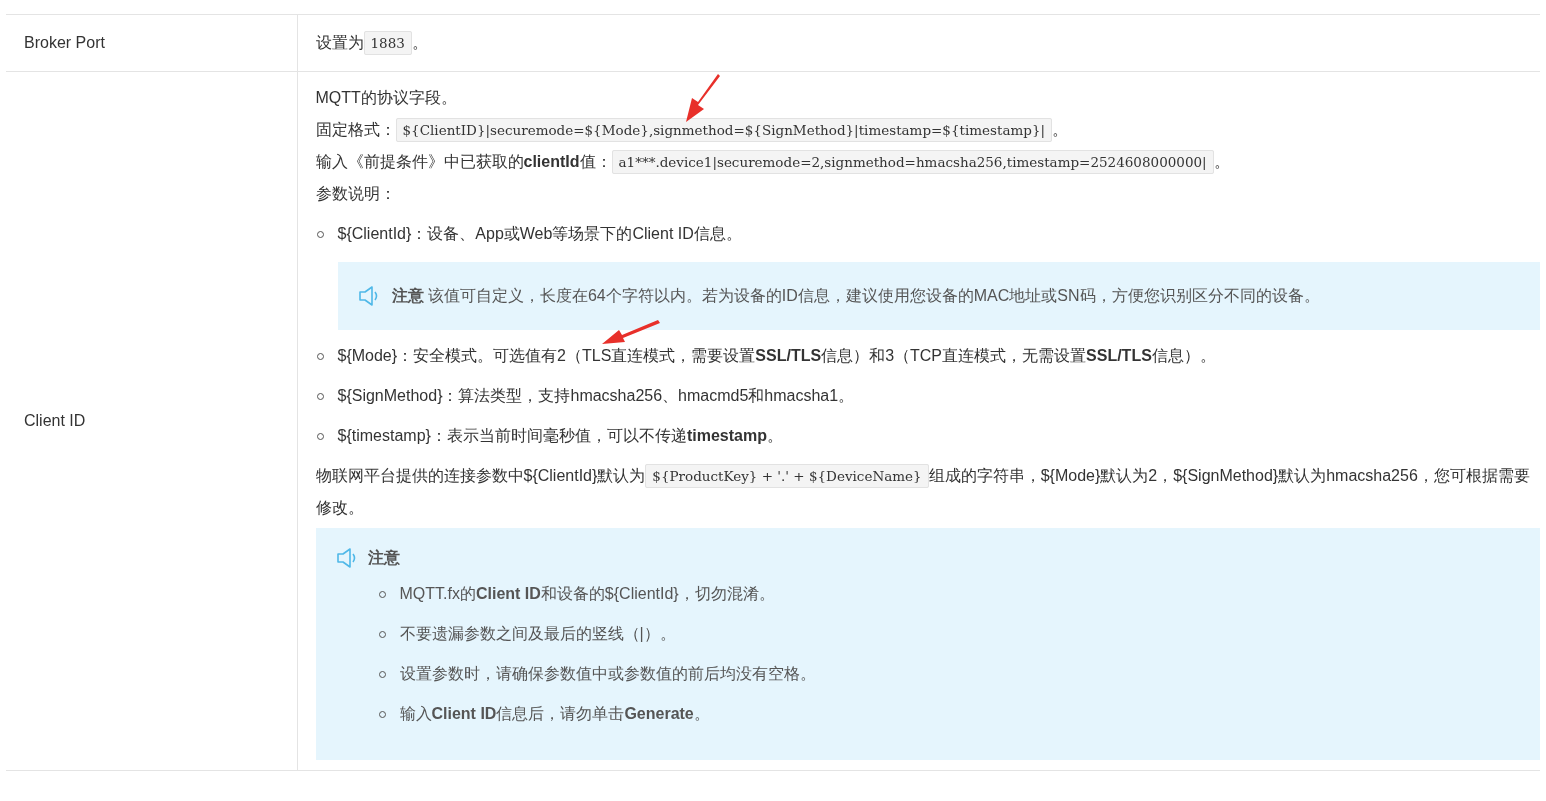  I want to click on code-snippet: 1883, so click(387, 43).